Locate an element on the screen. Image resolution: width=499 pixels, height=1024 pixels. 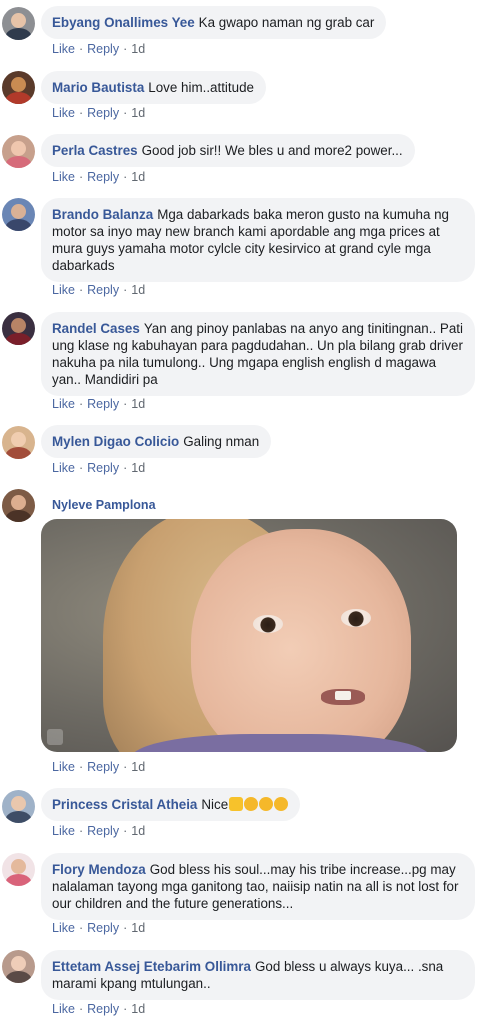
comment-bubble: Mylen Digao Colicio Galing nman is located at coordinates (156, 441).